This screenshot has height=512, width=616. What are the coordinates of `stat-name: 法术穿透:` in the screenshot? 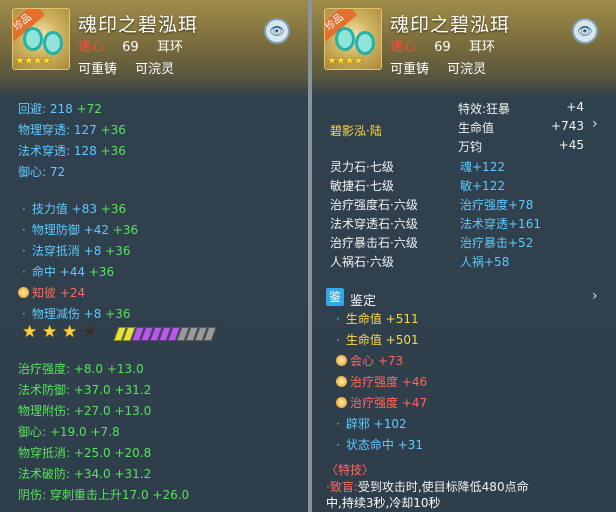 It's located at (46, 151).